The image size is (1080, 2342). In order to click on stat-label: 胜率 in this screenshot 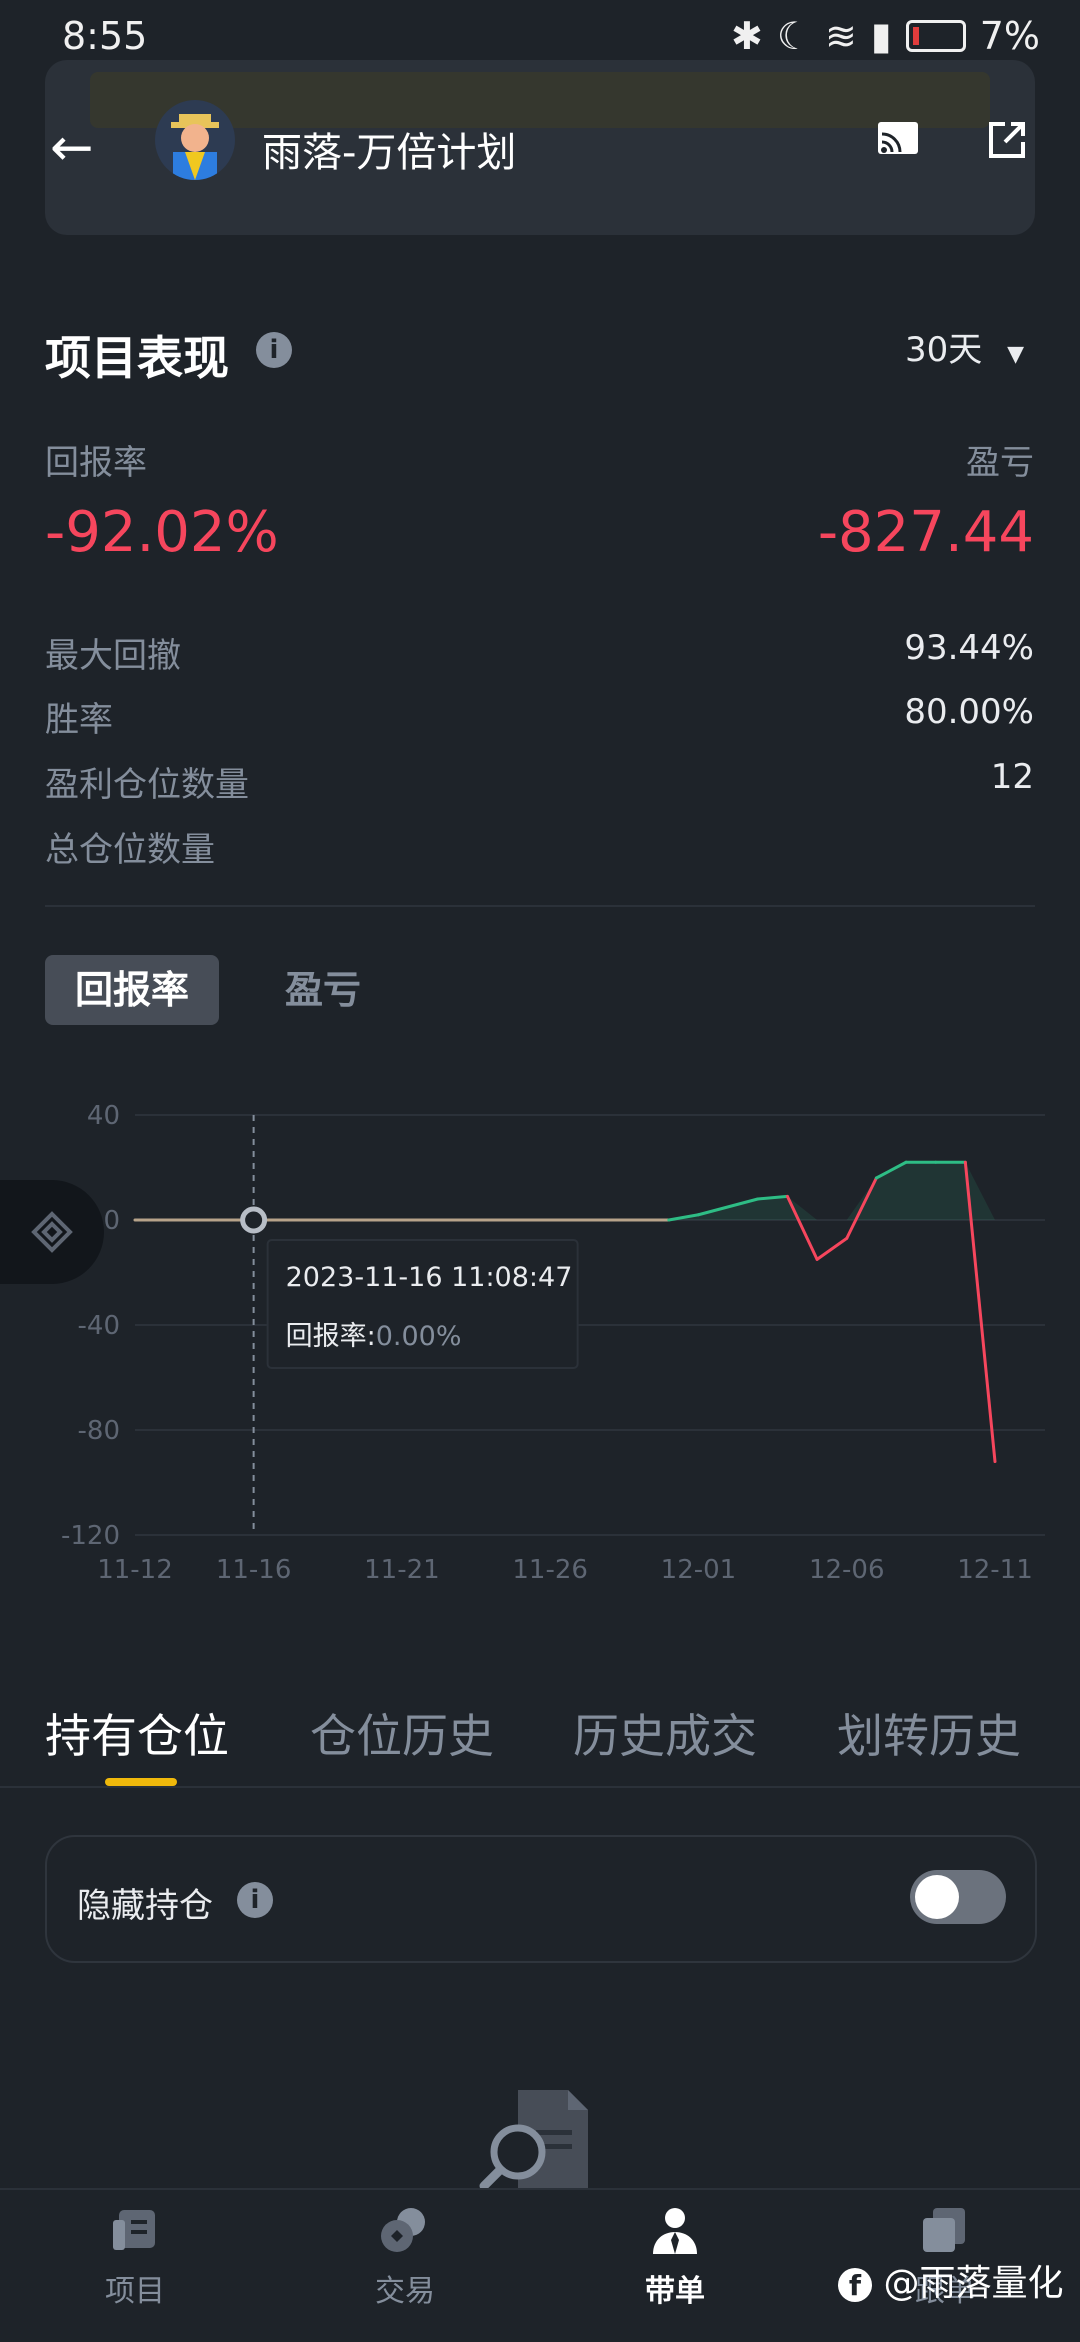, I will do `click(79, 716)`.